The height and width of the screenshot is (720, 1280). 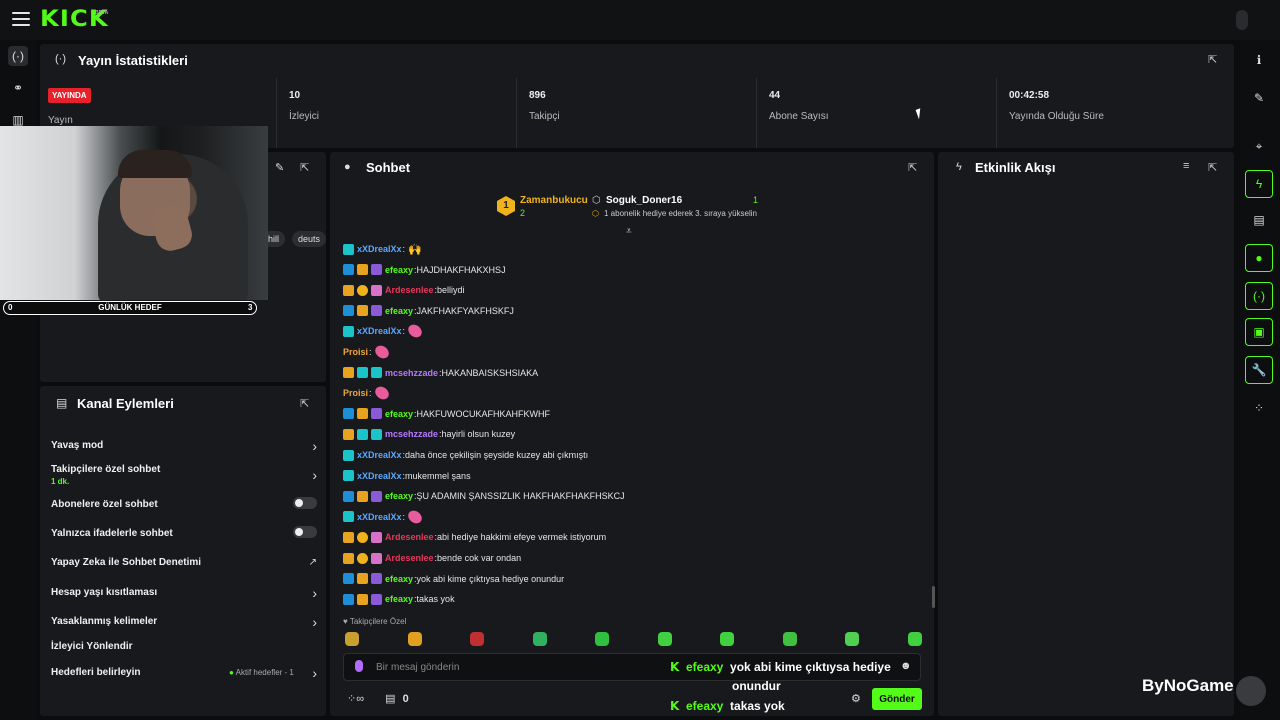 I want to click on action-followers-only: Takipçilere özel sohbet ›, so click(x=184, y=473).